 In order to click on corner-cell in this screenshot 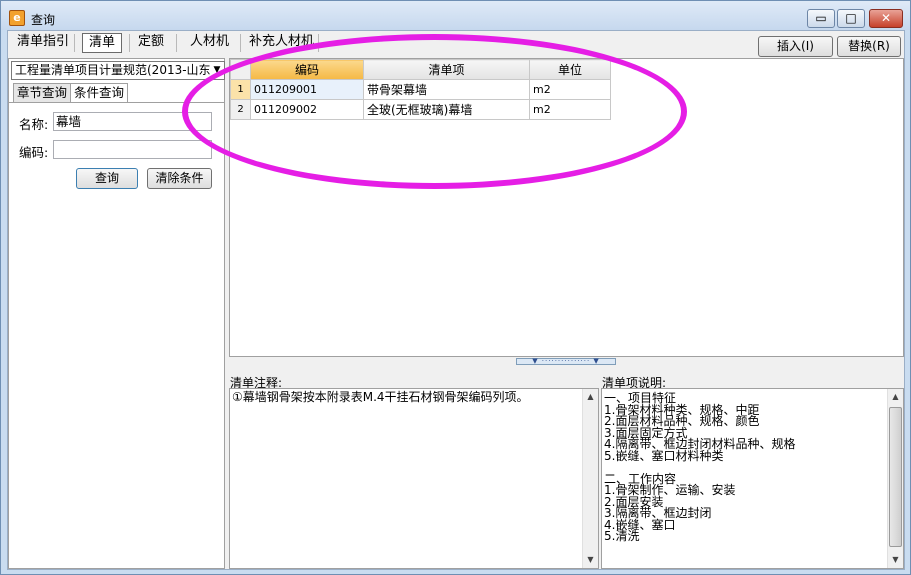, I will do `click(240, 69)`.